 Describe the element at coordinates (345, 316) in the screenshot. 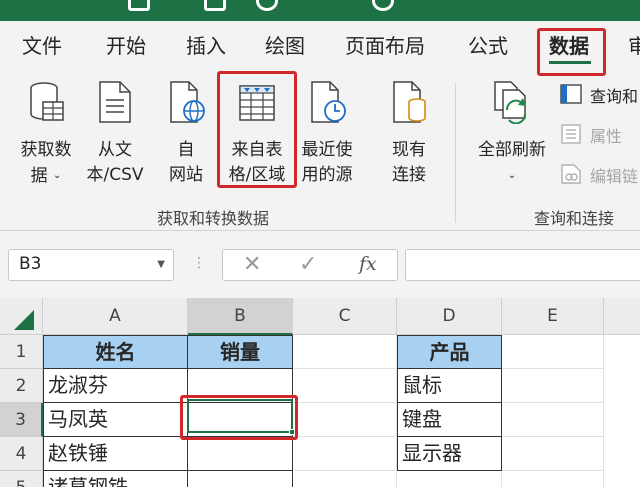

I see `column-header-c: C` at that location.